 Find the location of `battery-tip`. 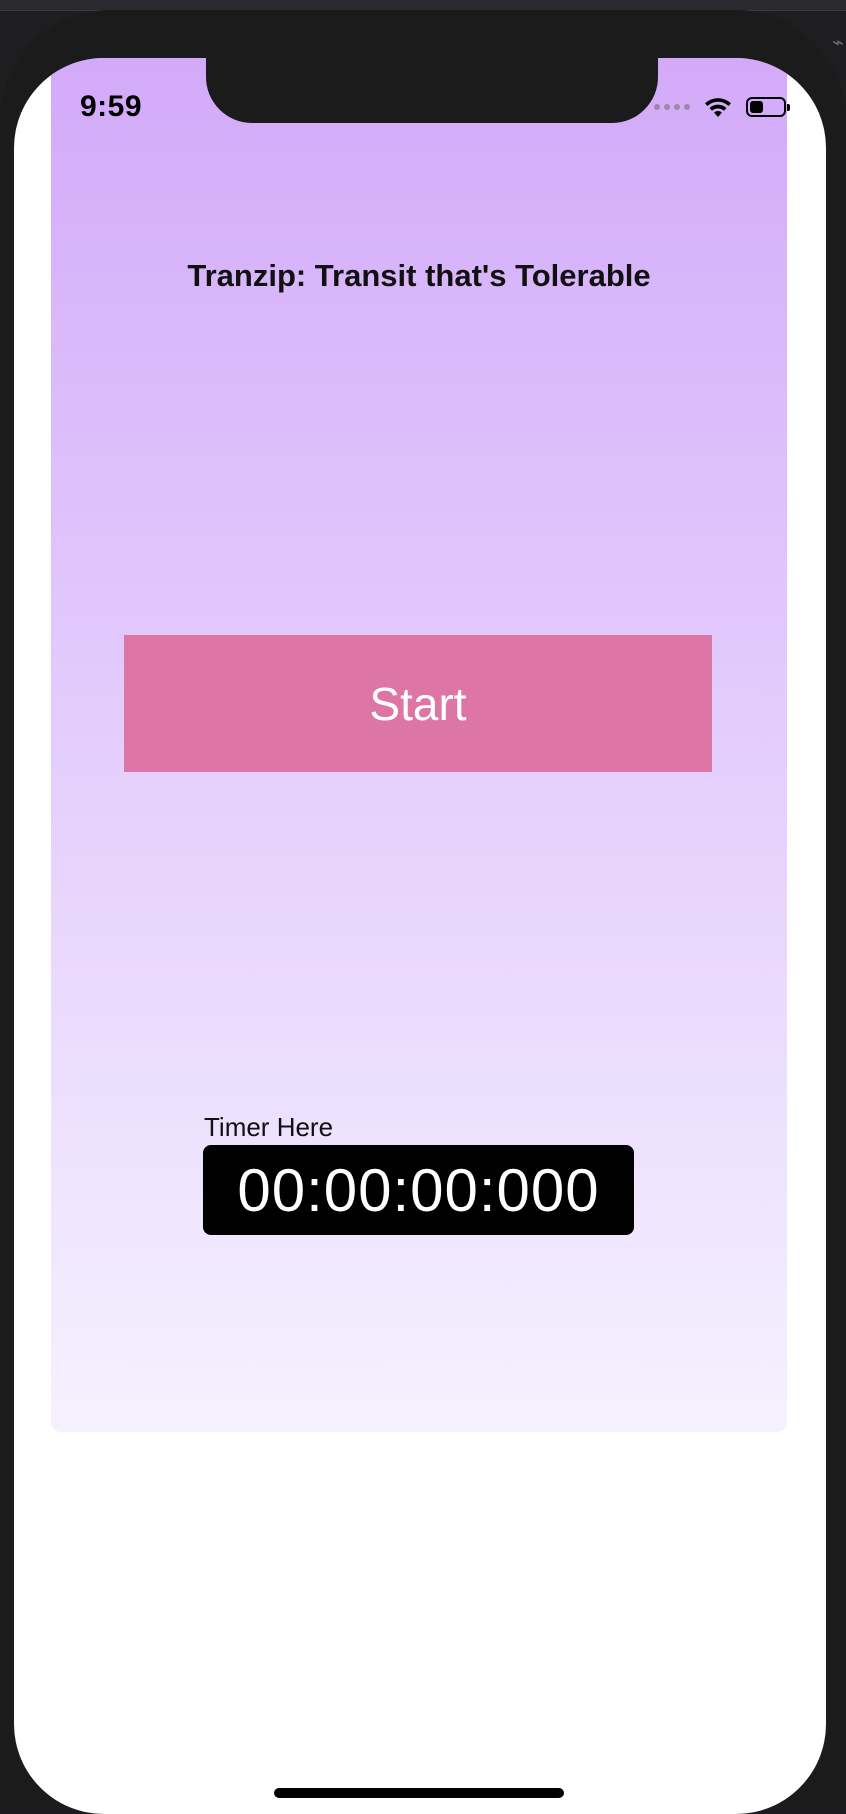

battery-tip is located at coordinates (788, 107).